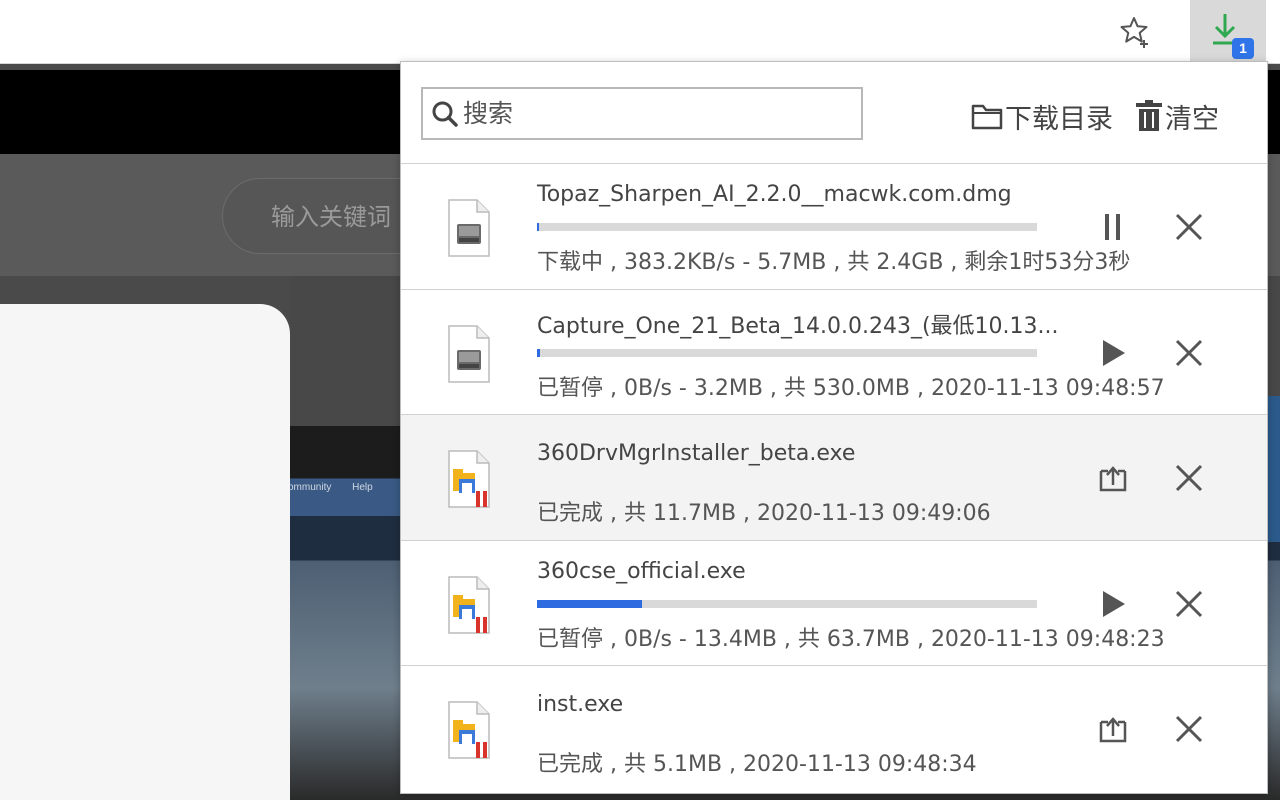  What do you see at coordinates (145, 552) in the screenshot?
I see `page-card` at bounding box center [145, 552].